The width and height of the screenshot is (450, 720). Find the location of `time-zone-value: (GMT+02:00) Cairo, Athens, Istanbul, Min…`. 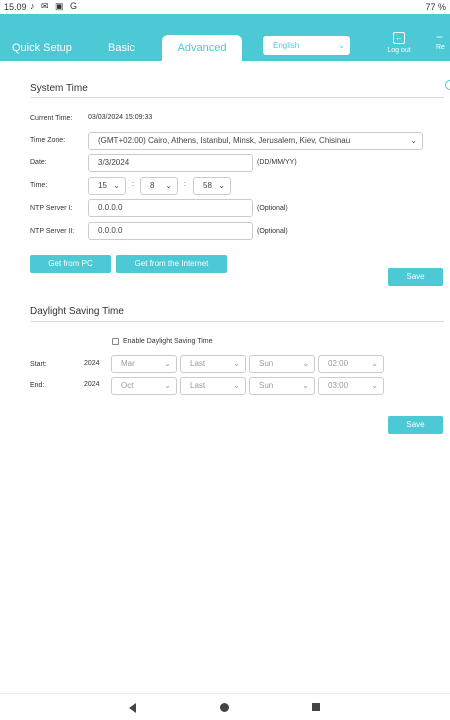

time-zone-value: (GMT+02:00) Cairo, Athens, Istanbul, Min… is located at coordinates (224, 140).